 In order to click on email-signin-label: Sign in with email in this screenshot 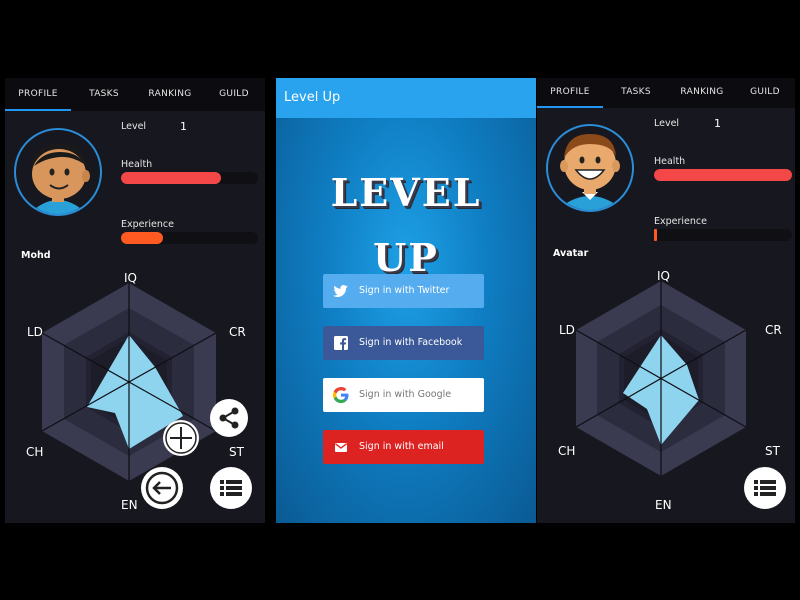, I will do `click(401, 446)`.